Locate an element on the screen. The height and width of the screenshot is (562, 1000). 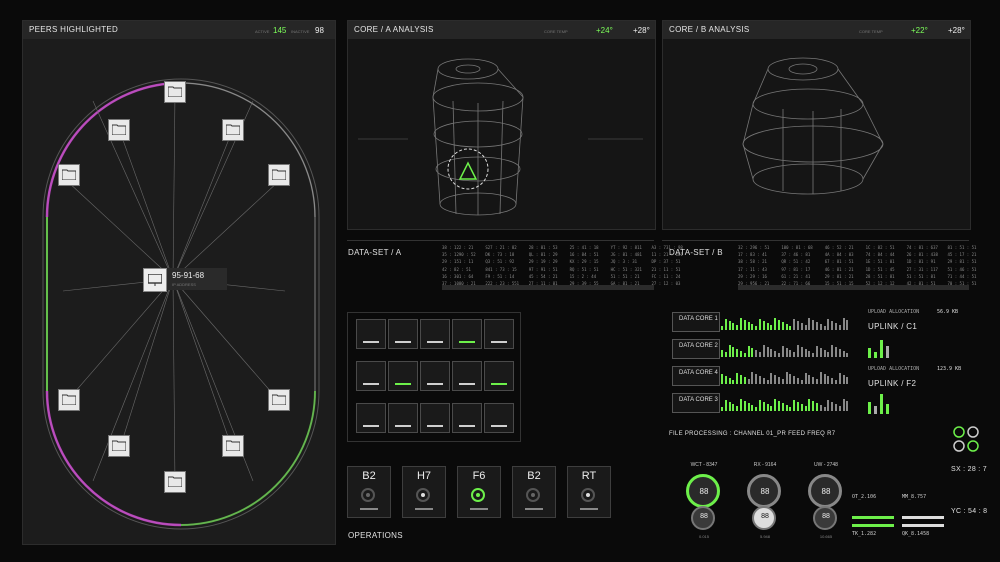
data-core-button: DATA CORE 3 is located at coordinates (696, 403).